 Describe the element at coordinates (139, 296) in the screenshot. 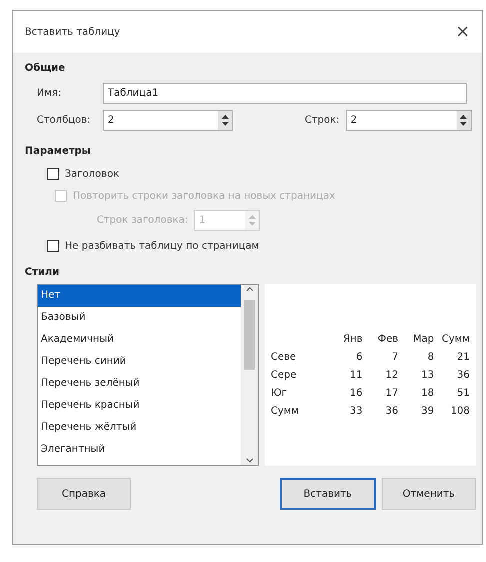

I see `list-item: Нет` at that location.